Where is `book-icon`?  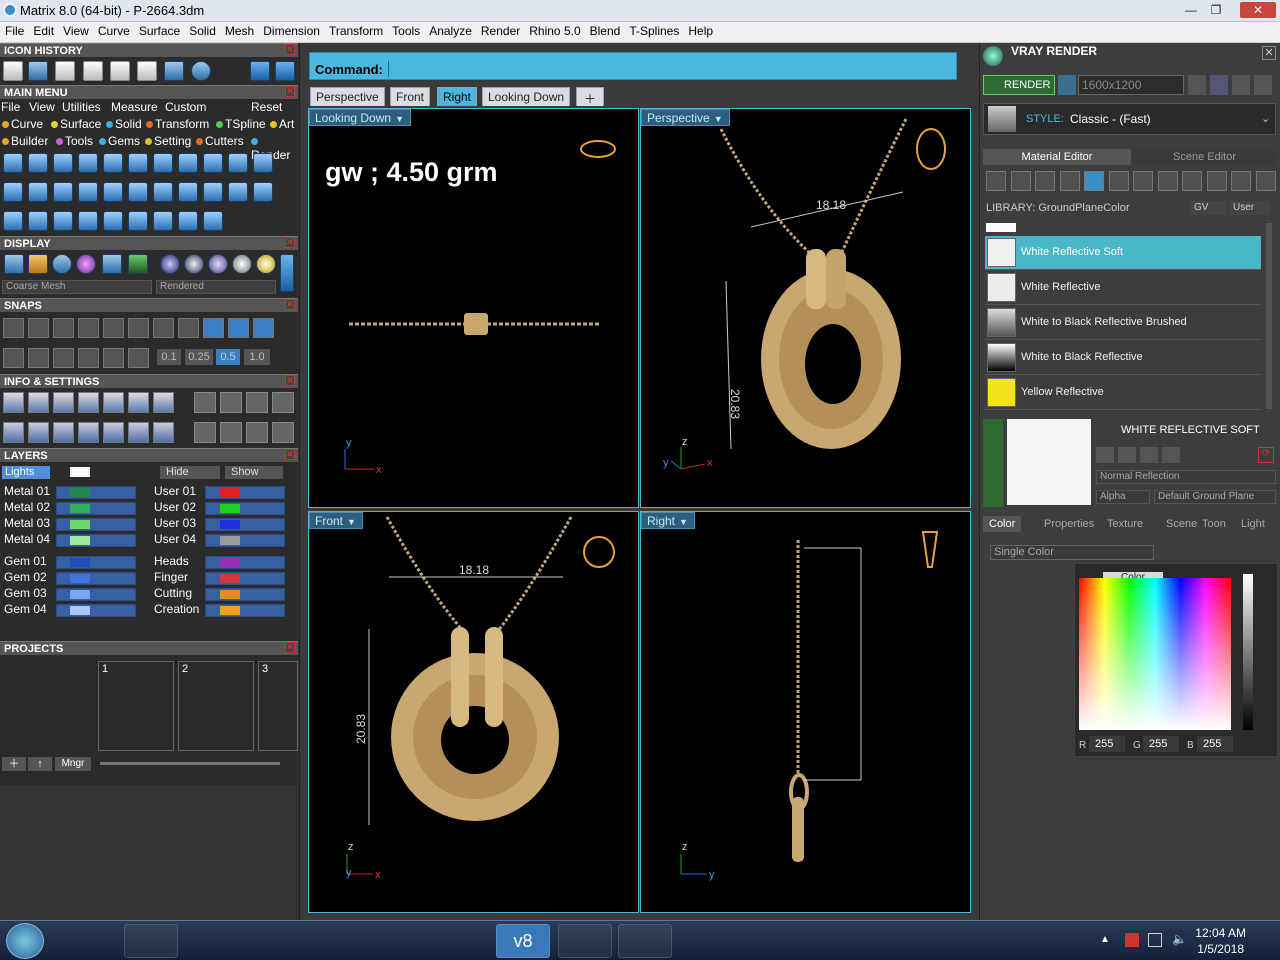
book-icon is located at coordinates (113, 192).